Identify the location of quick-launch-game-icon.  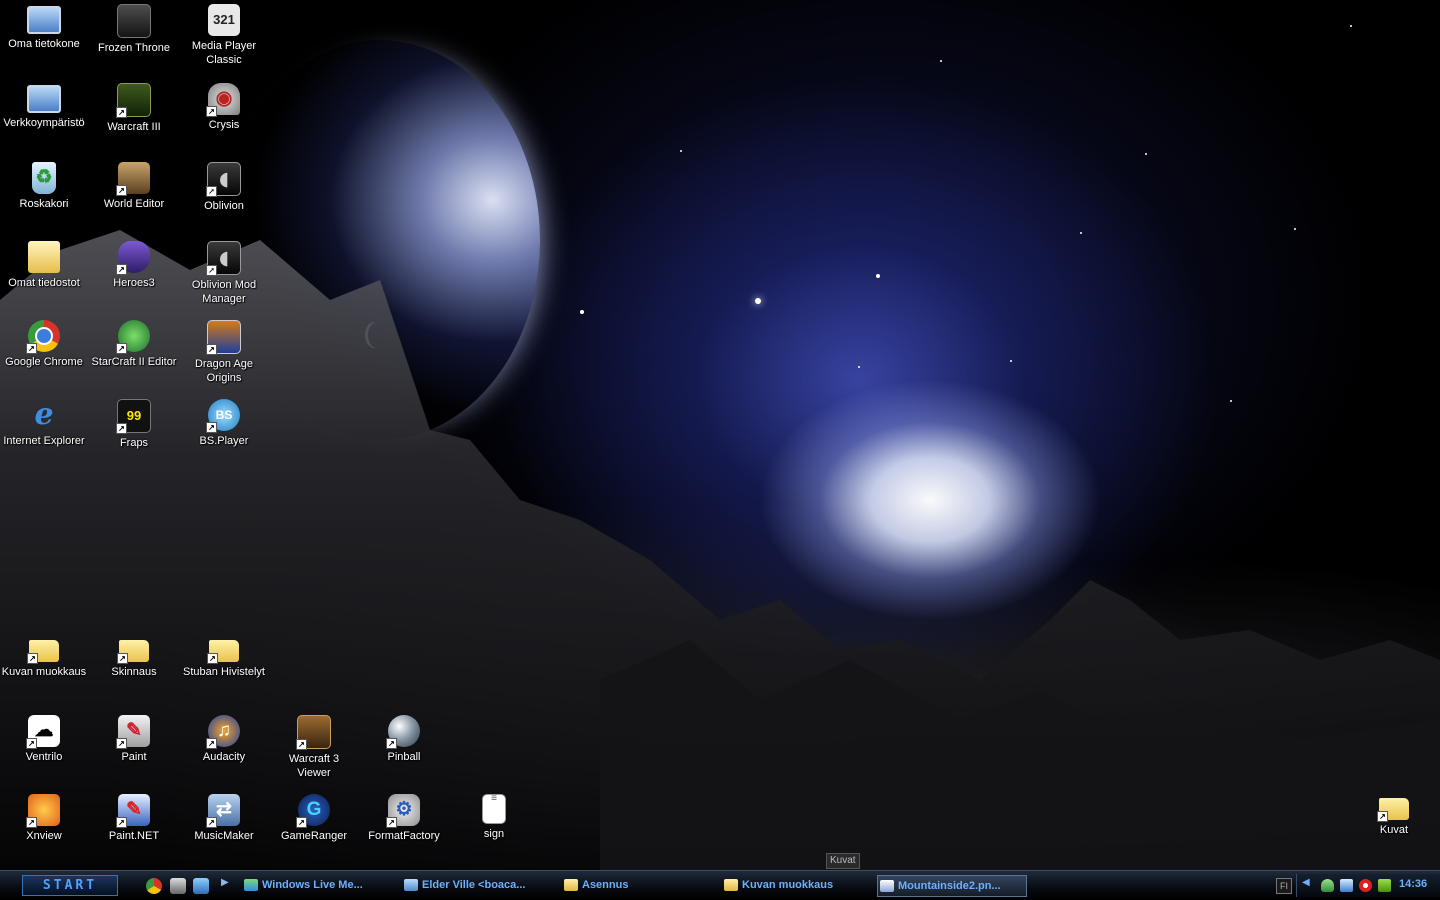
(178, 886).